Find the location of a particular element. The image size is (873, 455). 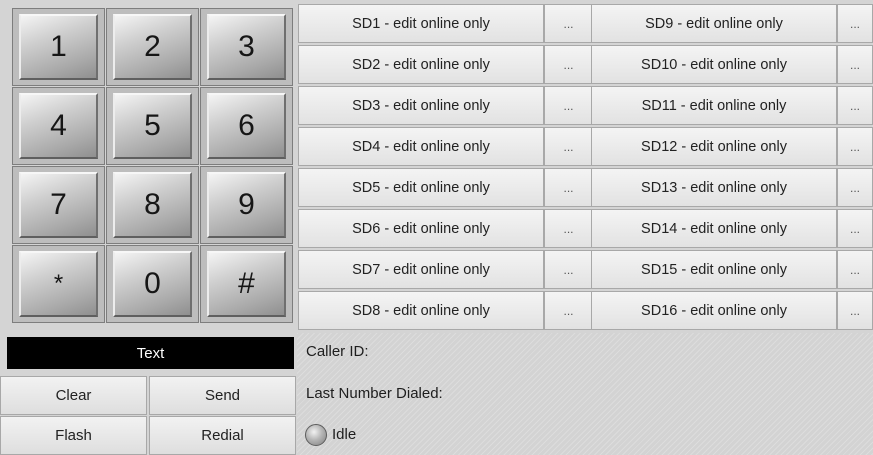

key-star-label: * is located at coordinates (58, 284).